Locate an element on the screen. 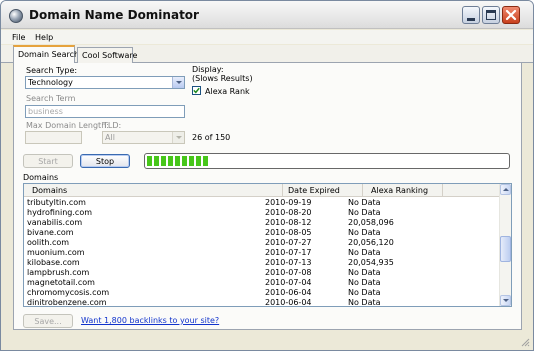  domain-cell: chromomycosis.com is located at coordinates (68, 292).